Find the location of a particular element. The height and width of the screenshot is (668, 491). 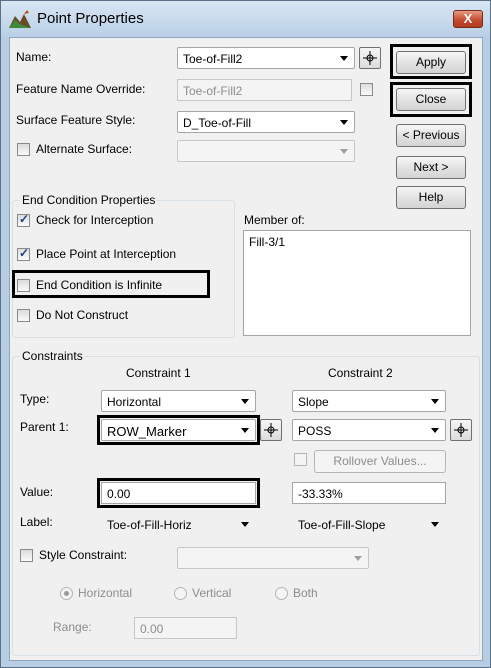

feature-name-override-value: Toe-of-Fill2 is located at coordinates (213, 91).